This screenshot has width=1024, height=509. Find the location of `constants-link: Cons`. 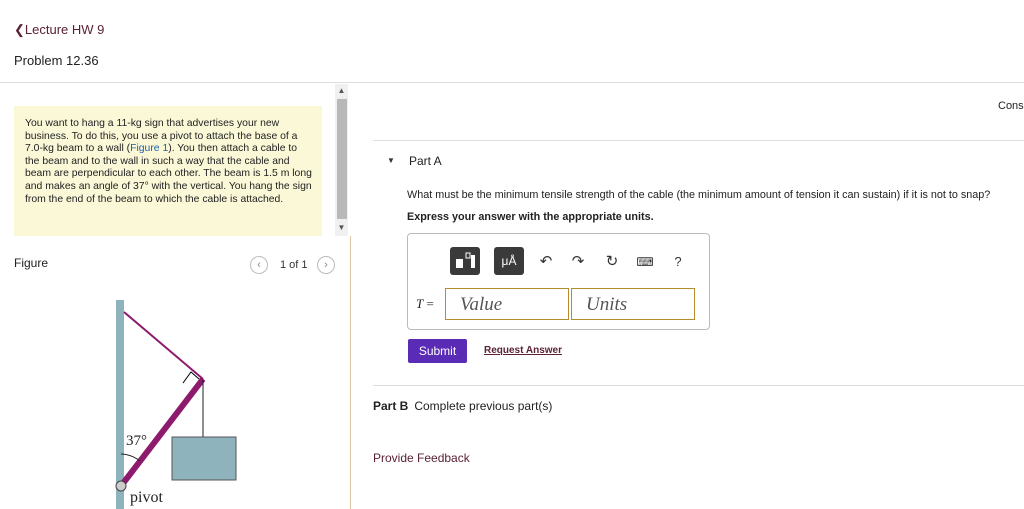

constants-link: Cons is located at coordinates (1011, 106).